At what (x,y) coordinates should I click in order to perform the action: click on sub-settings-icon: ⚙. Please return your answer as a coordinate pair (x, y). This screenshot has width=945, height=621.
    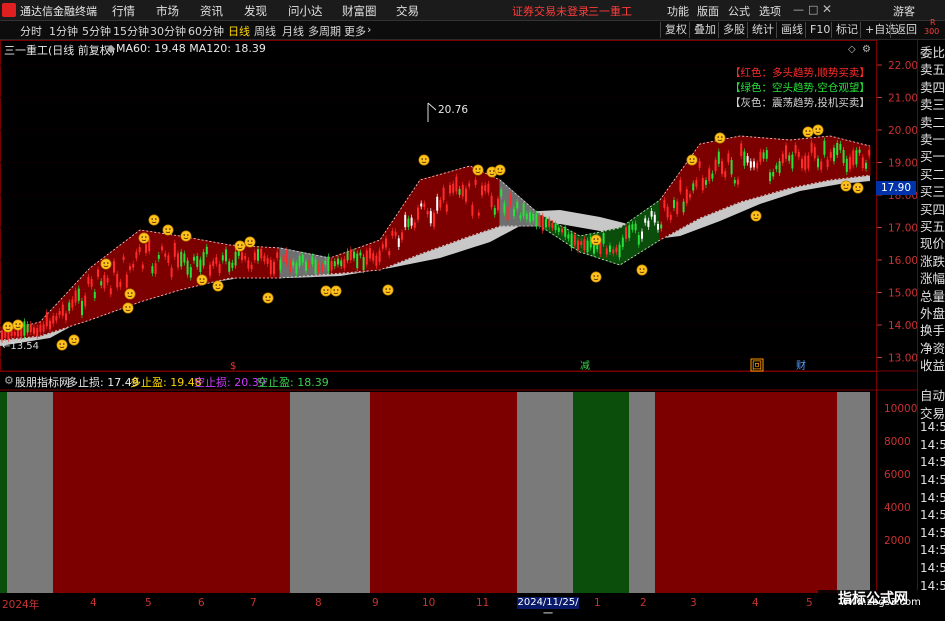
    Looking at the image, I should click on (9, 380).